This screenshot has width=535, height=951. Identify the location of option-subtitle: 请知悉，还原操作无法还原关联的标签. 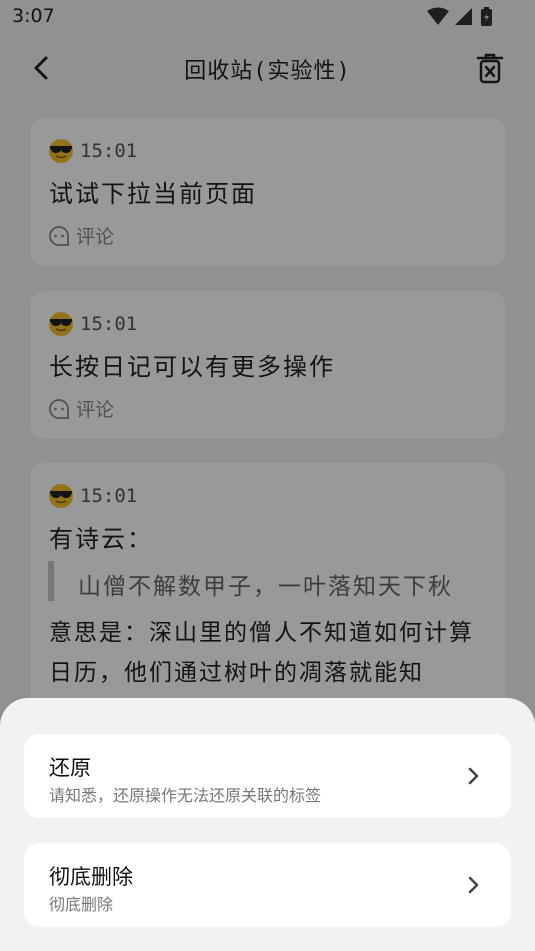
(185, 795).